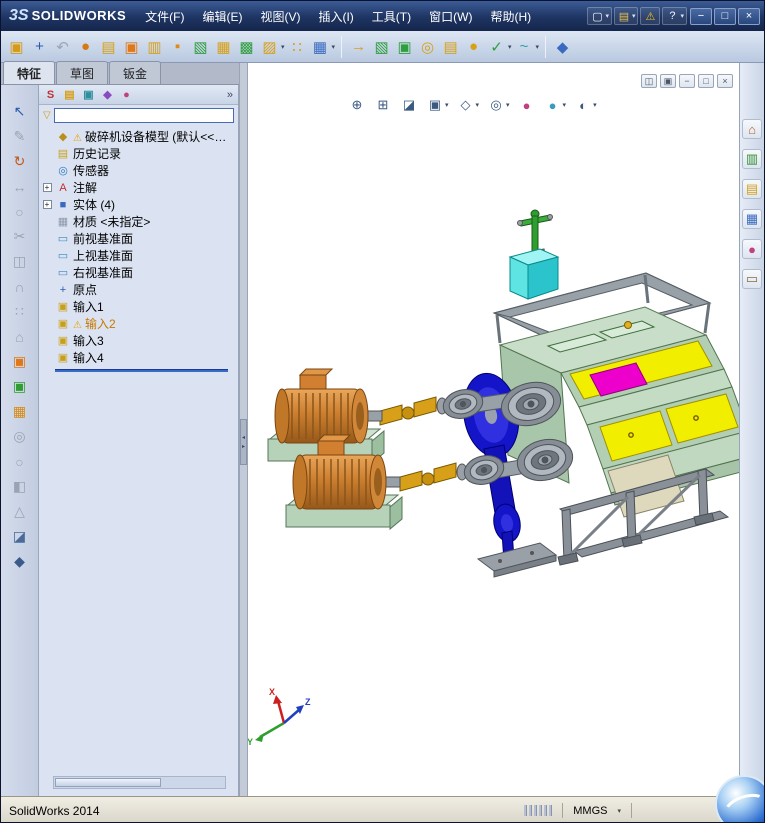 The height and width of the screenshot is (823, 765). I want to click on menu-item: 文件(F), so click(164, 16).